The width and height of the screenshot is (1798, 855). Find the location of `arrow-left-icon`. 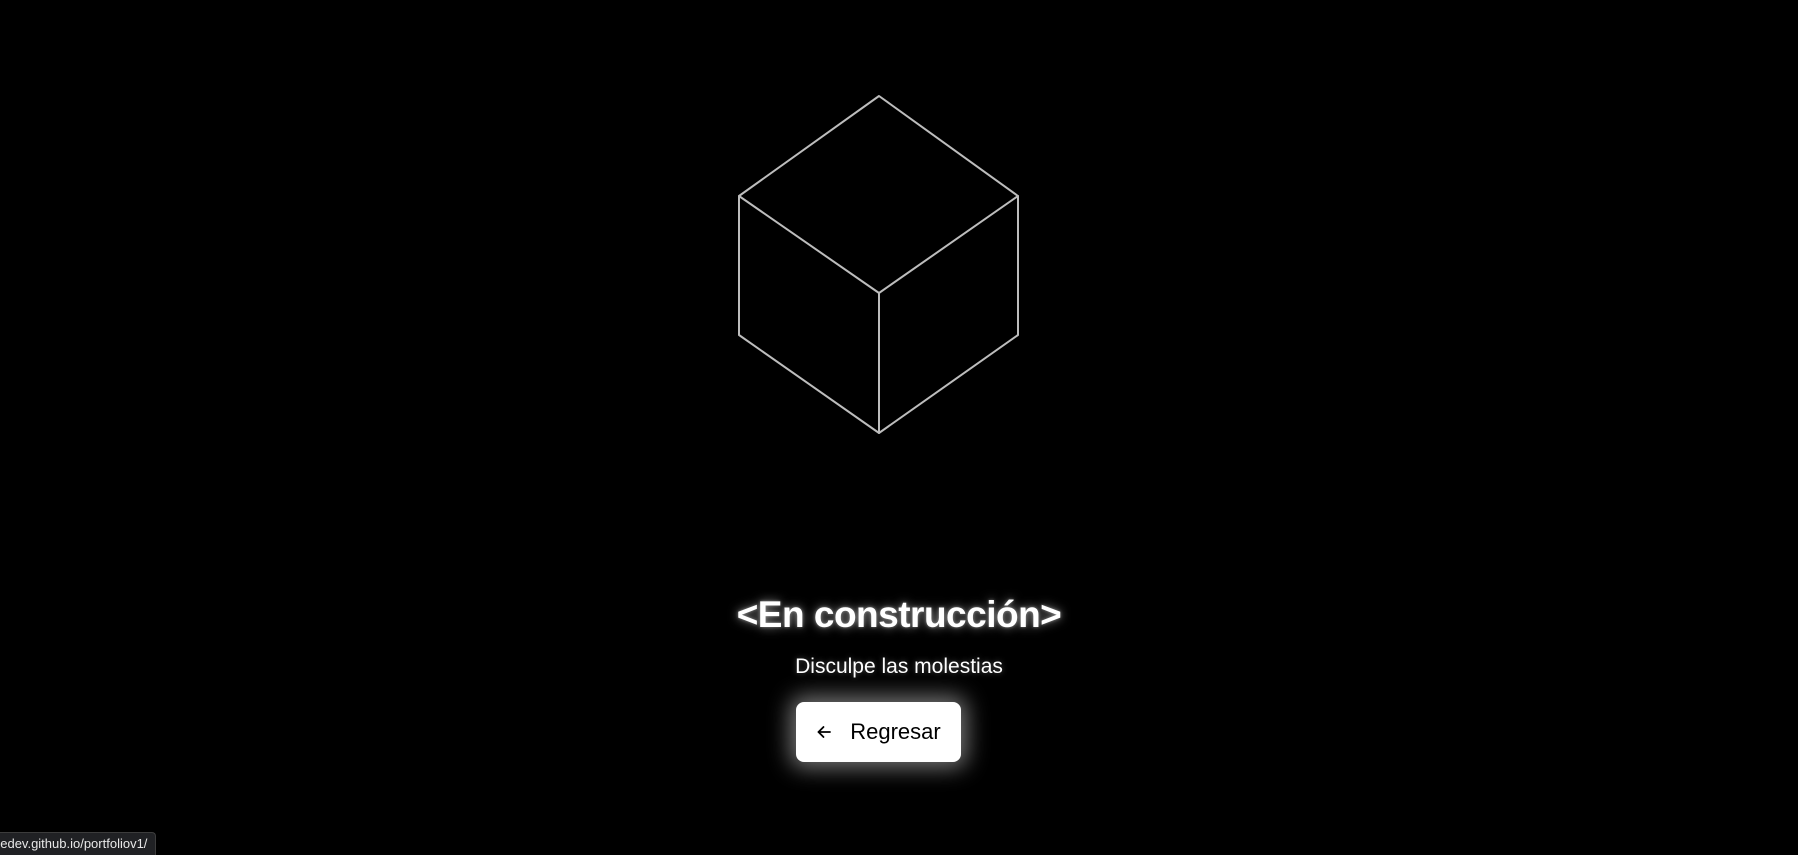

arrow-left-icon is located at coordinates (824, 732).